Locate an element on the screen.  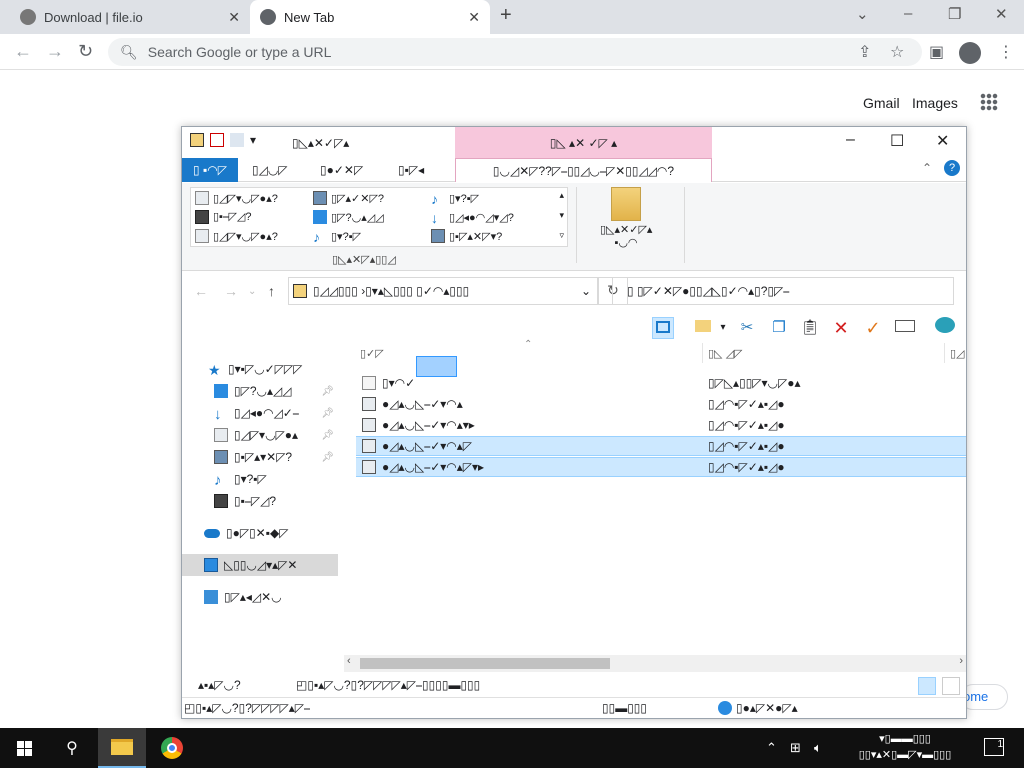
gallery-down-icon: ▾ is located at coordinates (561, 215).